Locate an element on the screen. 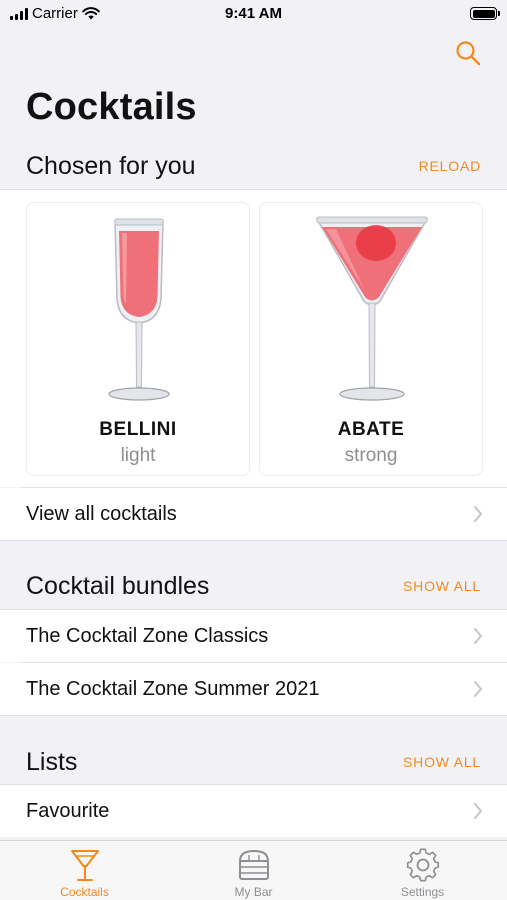 The image size is (507, 900). battery-icon is located at coordinates (485, 13).